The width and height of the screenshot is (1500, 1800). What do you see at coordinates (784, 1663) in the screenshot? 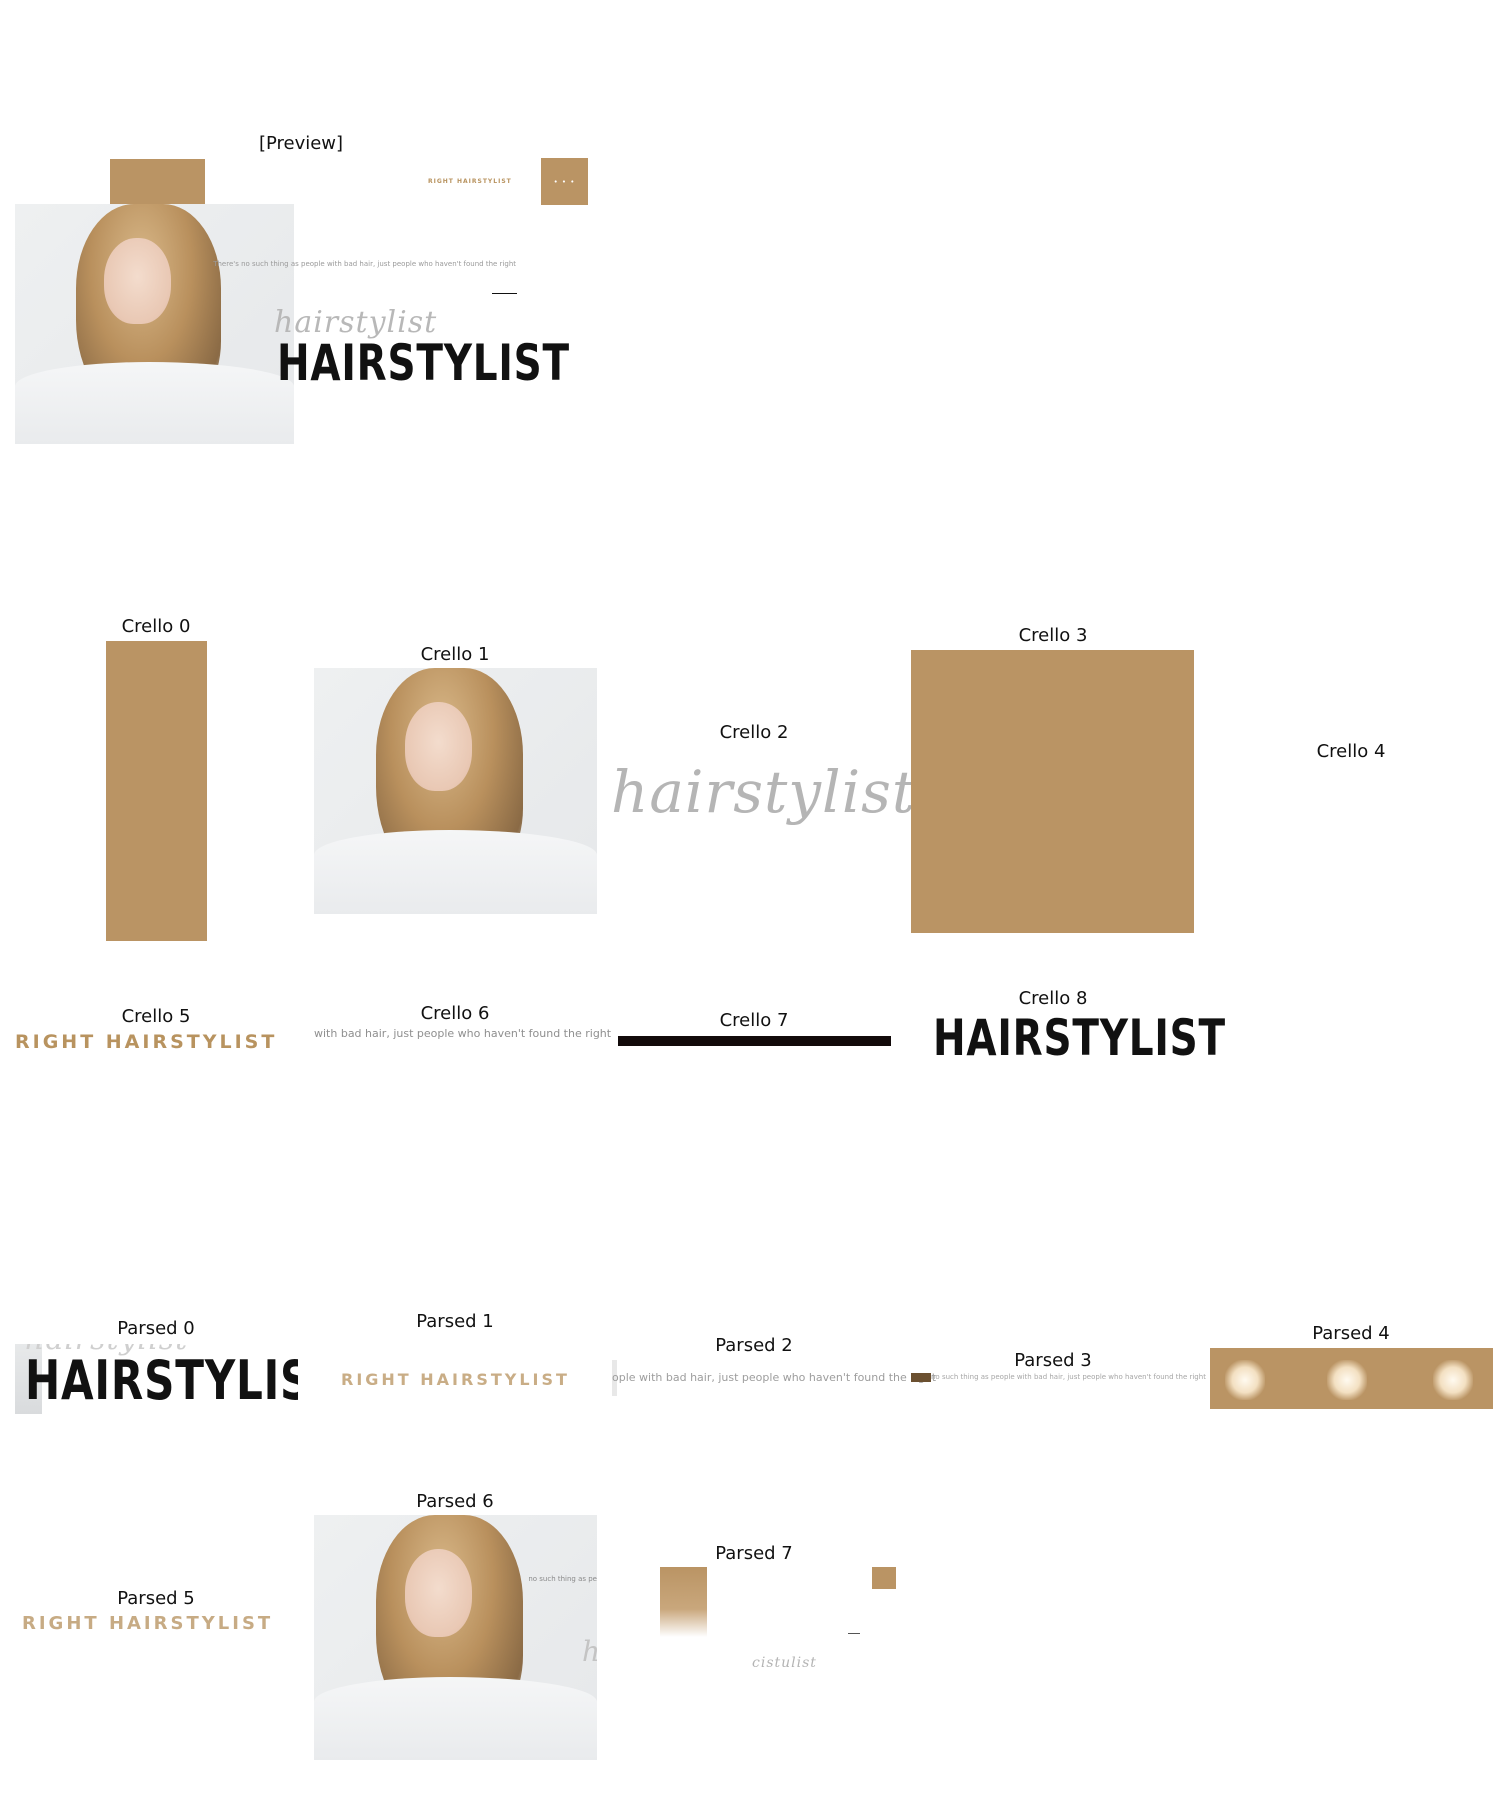
I see `parsed-7-script-fragment: cistulist` at bounding box center [784, 1663].